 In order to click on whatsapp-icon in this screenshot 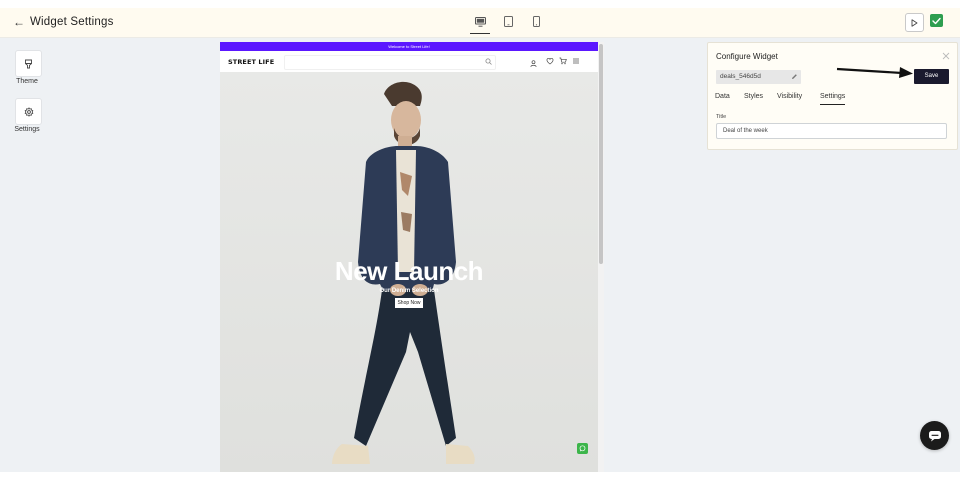, I will do `click(582, 448)`.